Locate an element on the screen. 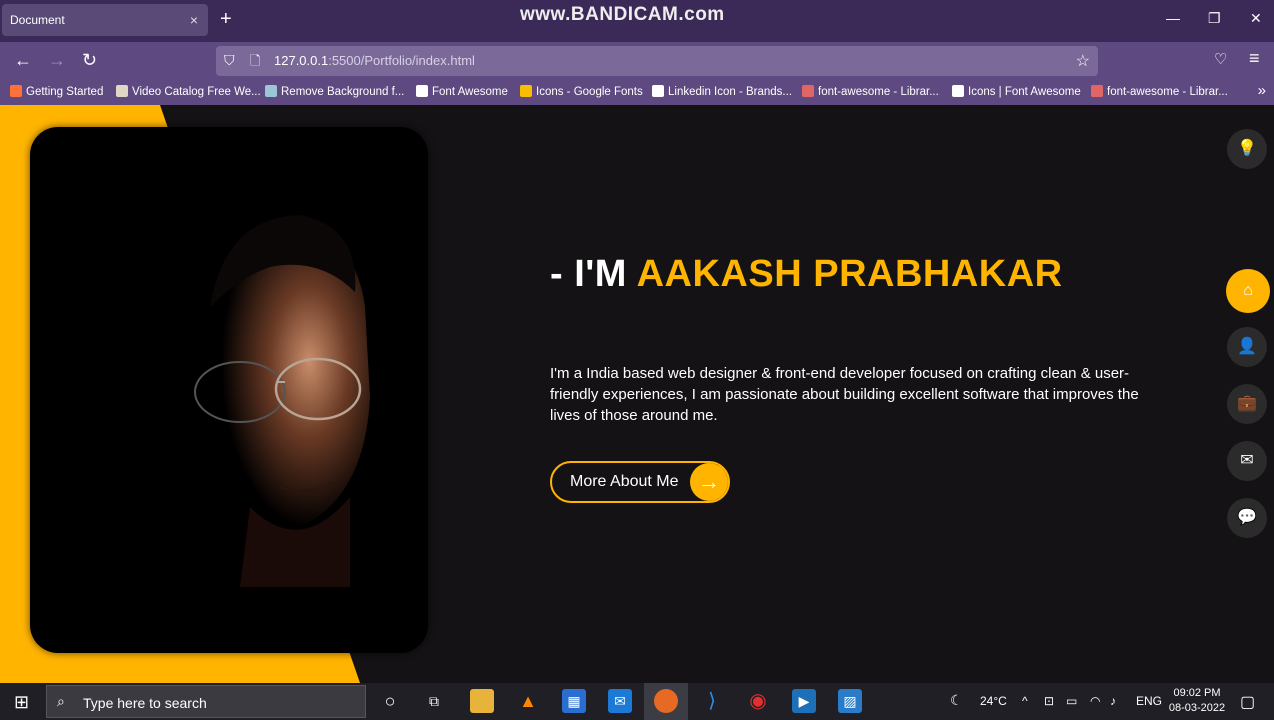  meet-now-icon: ⊡ is located at coordinates (1049, 701).